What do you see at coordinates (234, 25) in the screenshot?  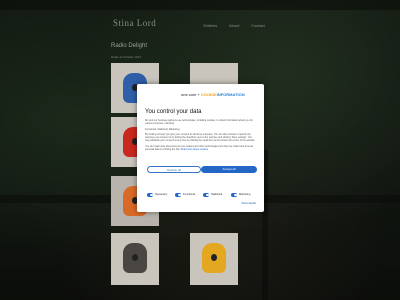 I see `nav-item-about: About` at bounding box center [234, 25].